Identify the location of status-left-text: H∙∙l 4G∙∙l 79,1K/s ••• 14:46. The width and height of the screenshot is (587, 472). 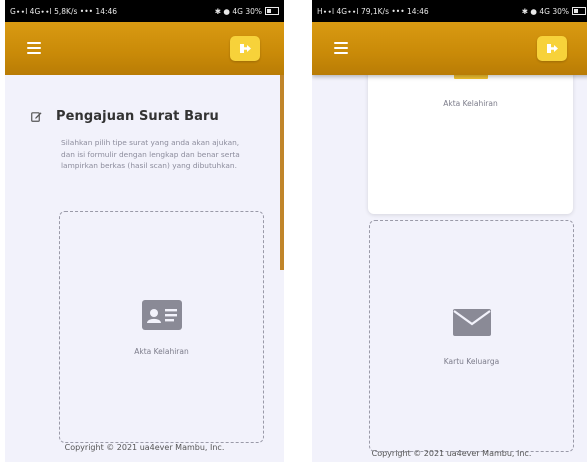
(373, 11).